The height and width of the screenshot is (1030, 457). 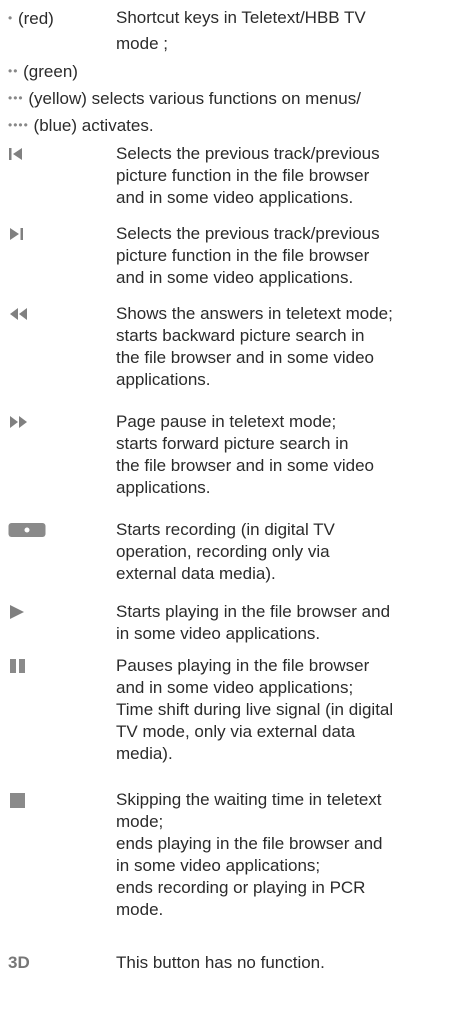 What do you see at coordinates (196, 573) in the screenshot?
I see `description-line: external data media).` at bounding box center [196, 573].